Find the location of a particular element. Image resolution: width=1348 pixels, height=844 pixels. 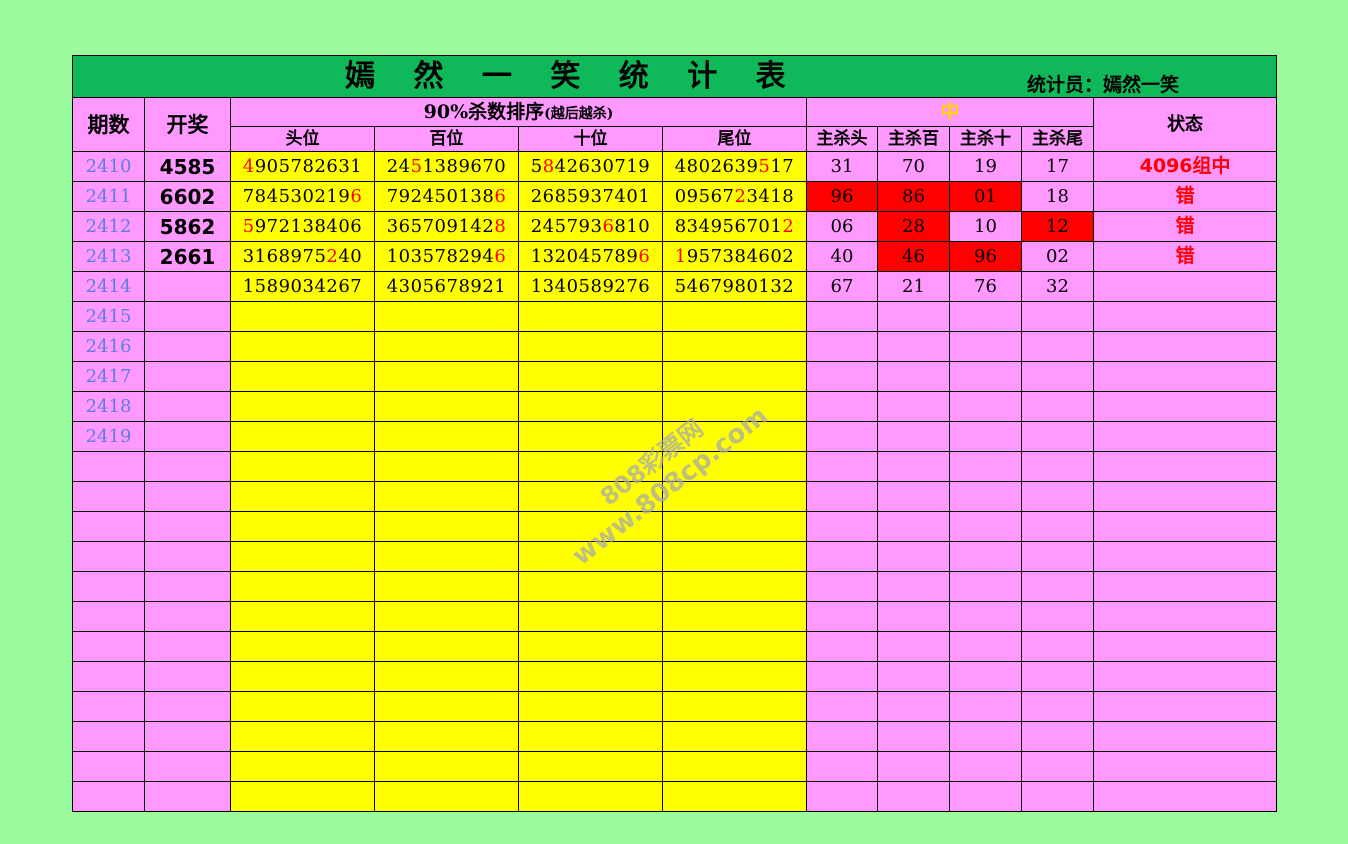

sequence-cell: 2685937401 is located at coordinates (590, 196).